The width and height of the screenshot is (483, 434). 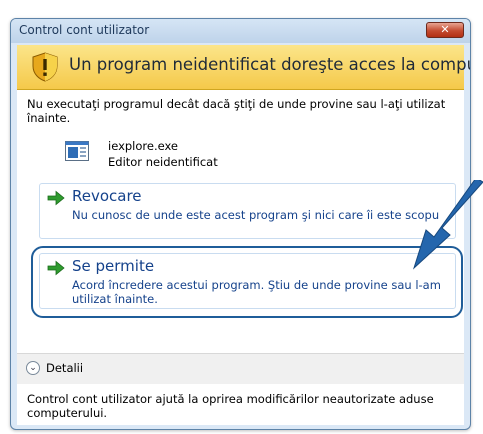 I want to click on chevron-down-icon: ⌄, so click(x=33, y=368).